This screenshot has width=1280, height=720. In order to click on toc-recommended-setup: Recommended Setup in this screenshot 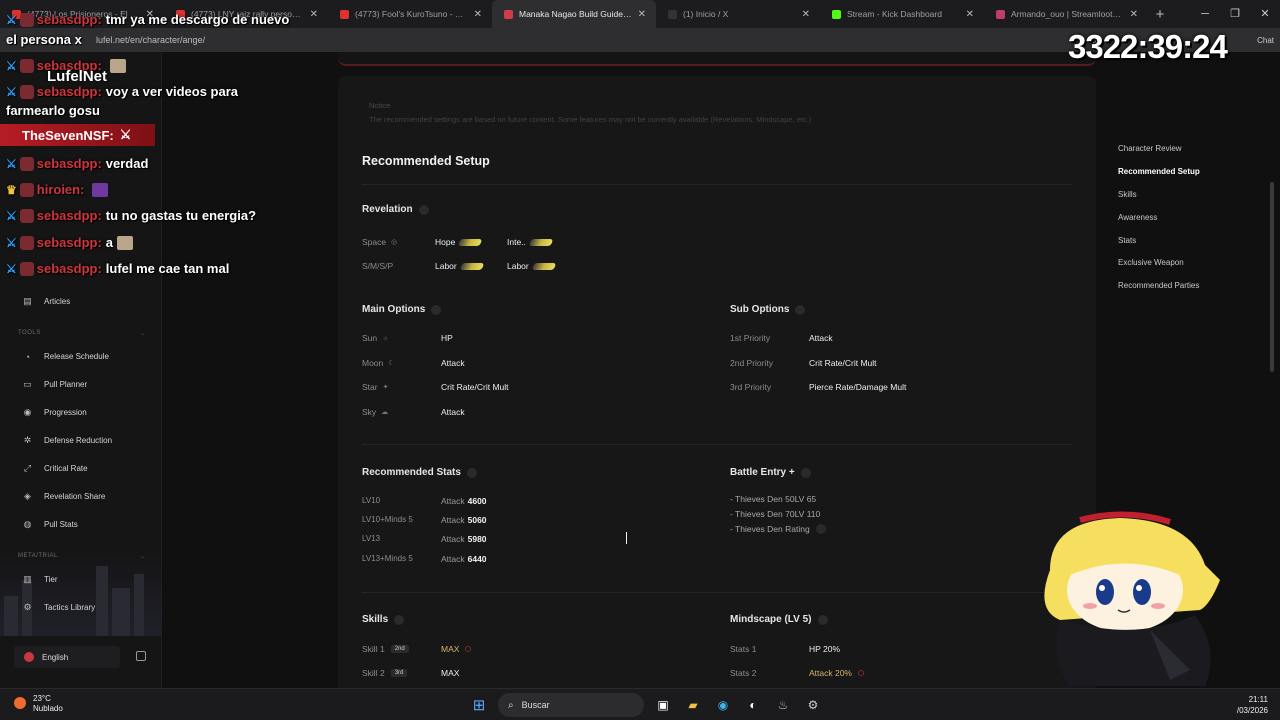, I will do `click(1159, 171)`.